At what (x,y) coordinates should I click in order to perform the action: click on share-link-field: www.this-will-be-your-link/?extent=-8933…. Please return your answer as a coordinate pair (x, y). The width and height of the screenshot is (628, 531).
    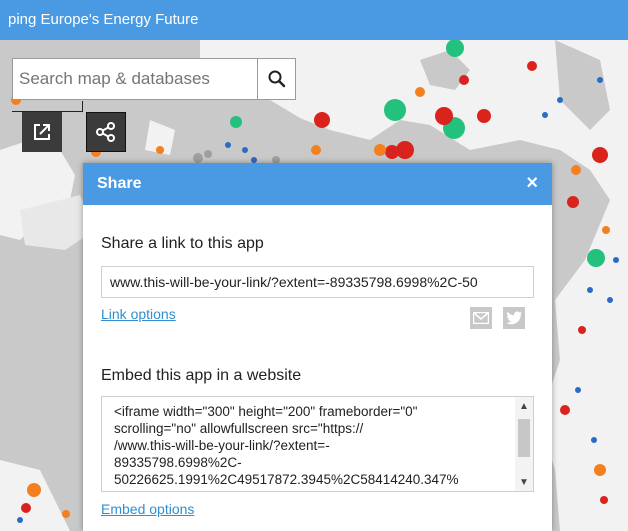
    Looking at the image, I should click on (317, 282).